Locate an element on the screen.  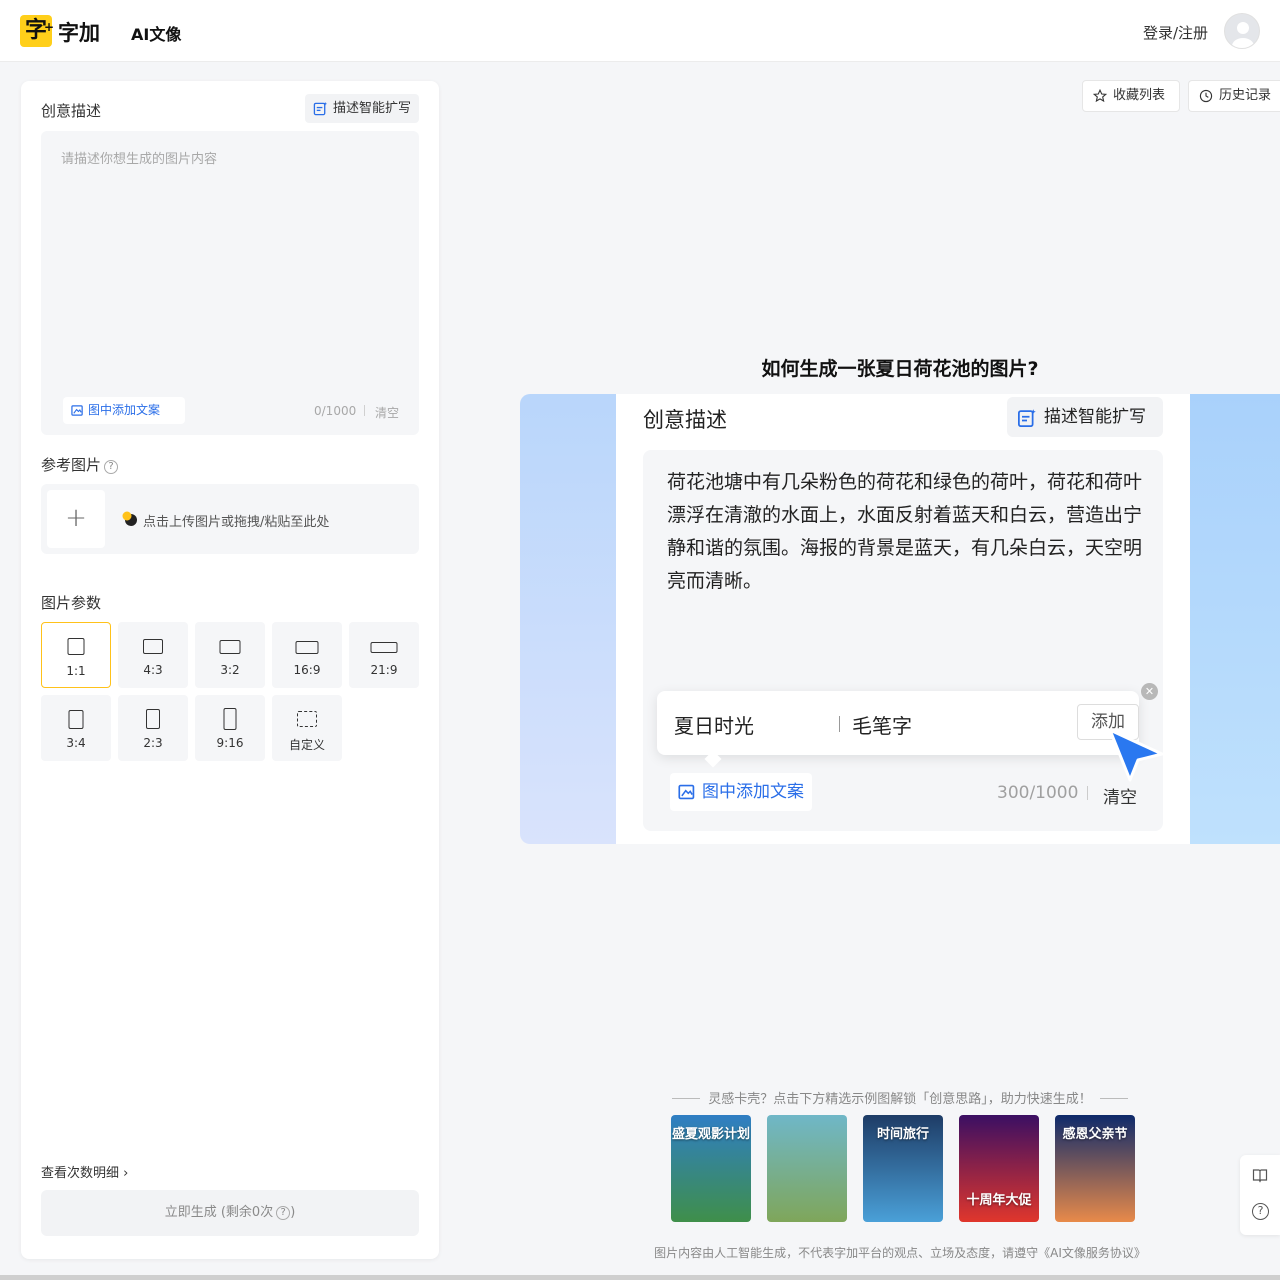
ratio-custom: 自定义 is located at coordinates (307, 728).